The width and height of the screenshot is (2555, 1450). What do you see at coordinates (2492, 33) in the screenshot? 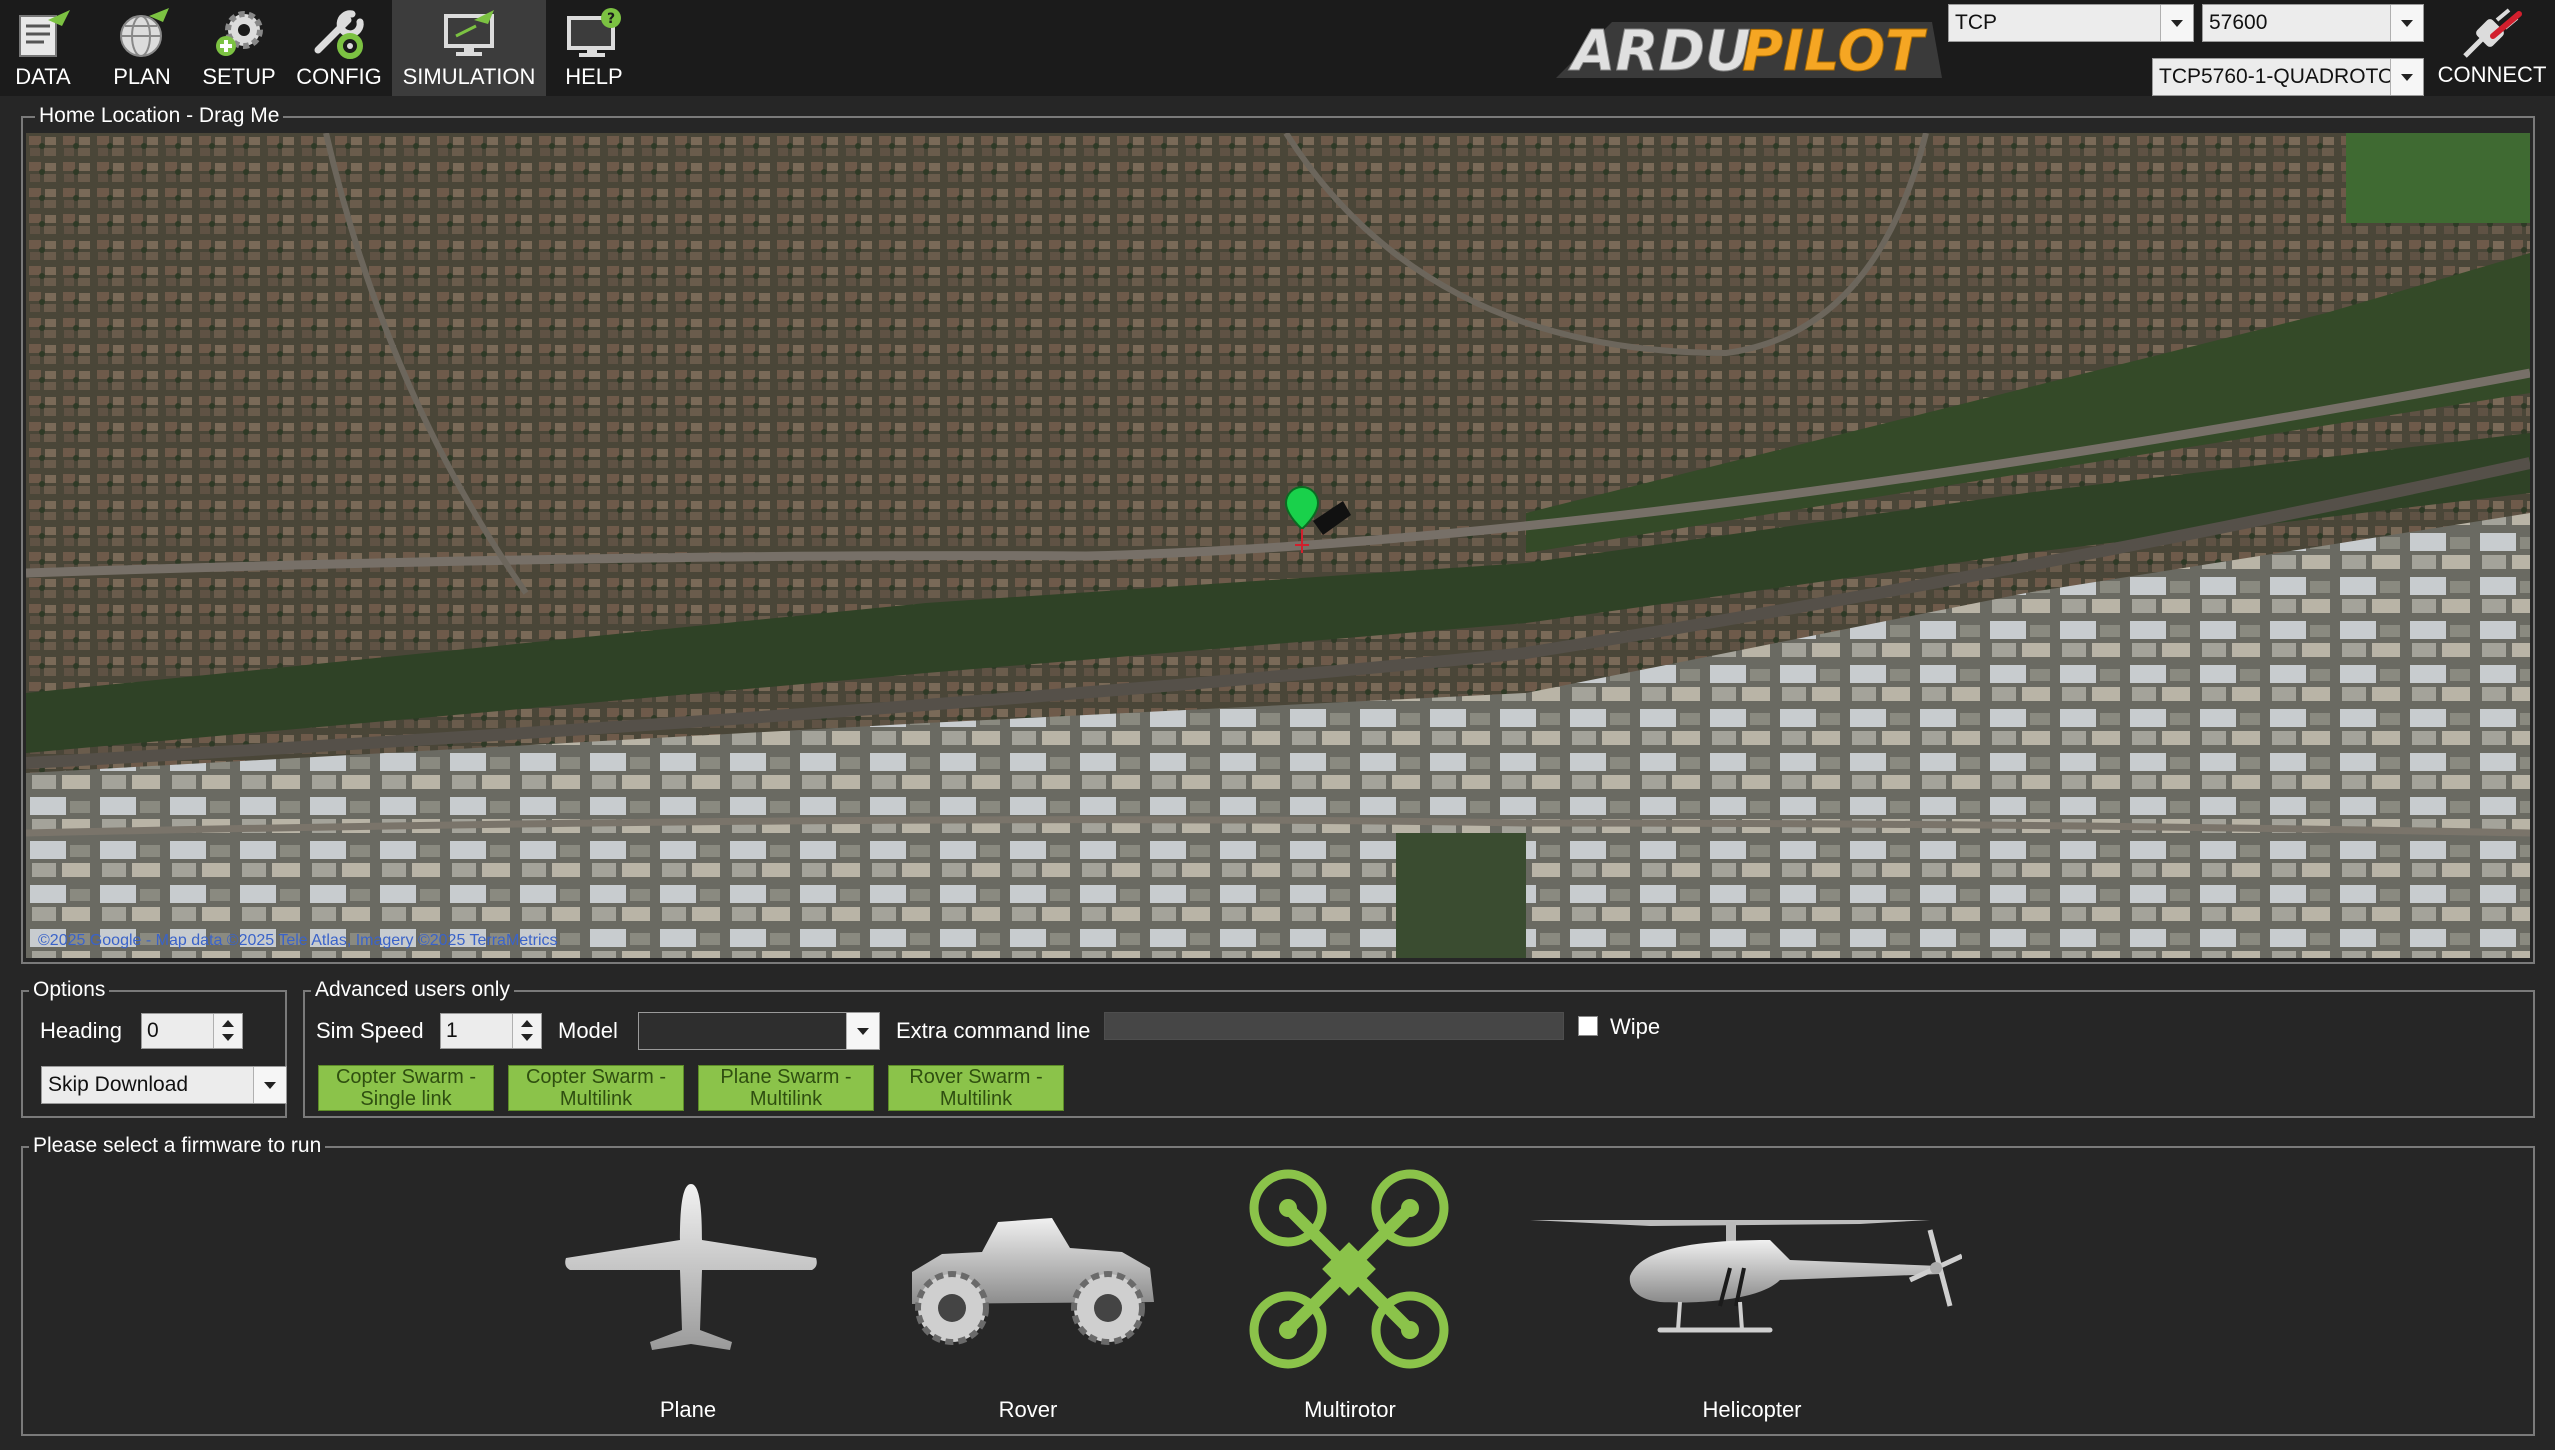
I see `connect-plug-icon` at bounding box center [2492, 33].